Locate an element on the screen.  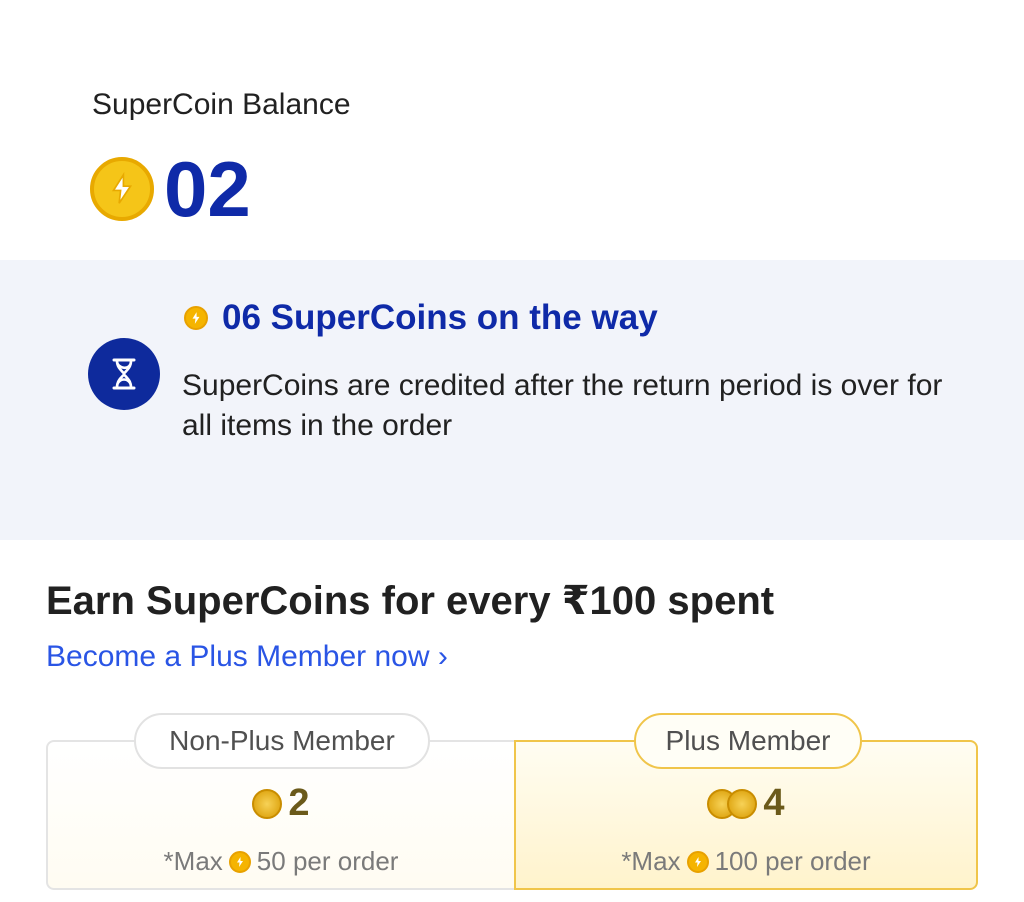
balance-value: 02 is located at coordinates (207, 189).